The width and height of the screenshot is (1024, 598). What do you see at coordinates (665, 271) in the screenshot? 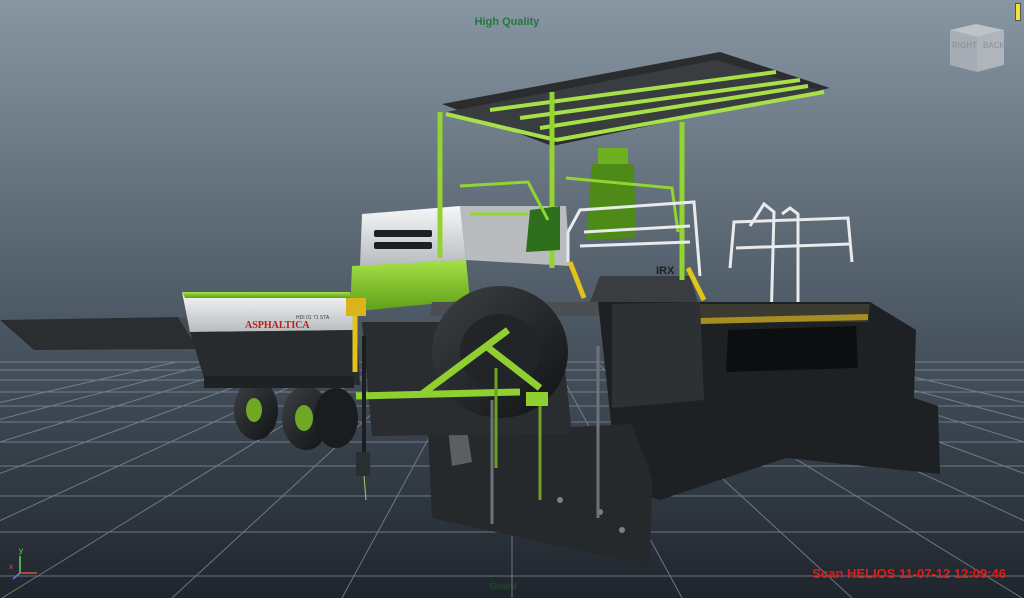
I see `rear-badge: IRX` at bounding box center [665, 271].